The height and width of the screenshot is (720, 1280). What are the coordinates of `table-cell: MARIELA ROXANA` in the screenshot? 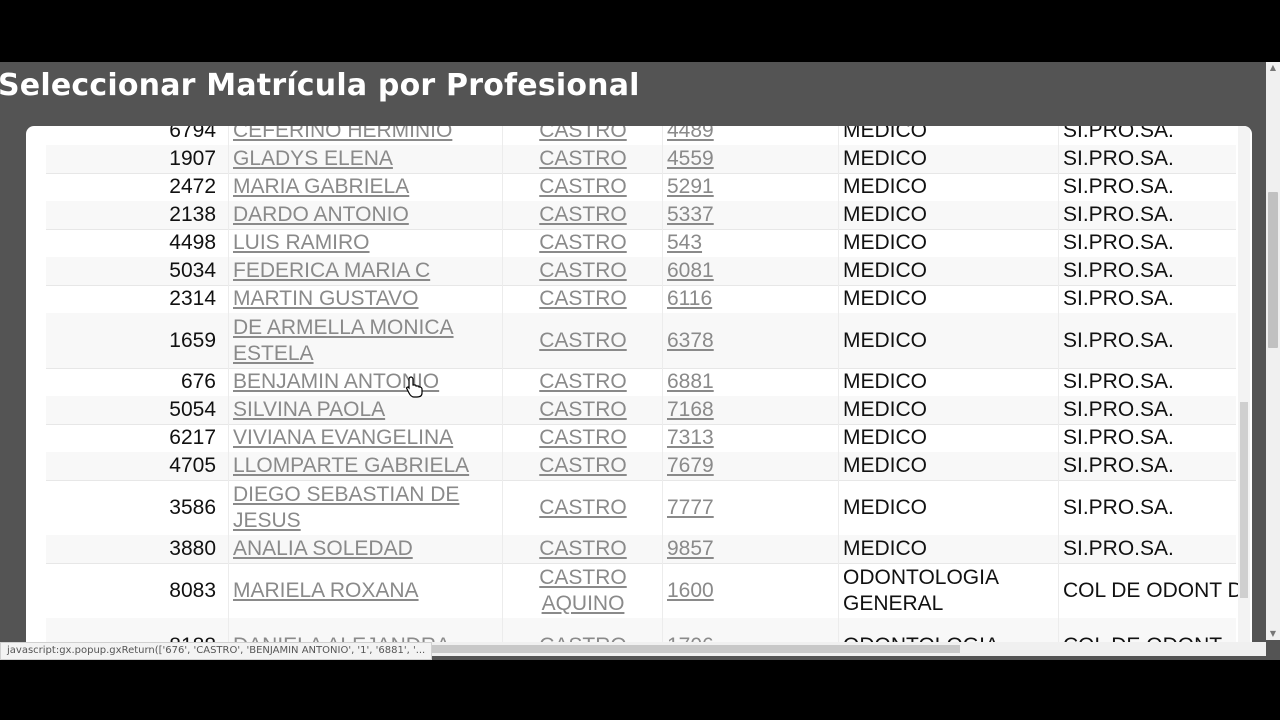 It's located at (365, 590).